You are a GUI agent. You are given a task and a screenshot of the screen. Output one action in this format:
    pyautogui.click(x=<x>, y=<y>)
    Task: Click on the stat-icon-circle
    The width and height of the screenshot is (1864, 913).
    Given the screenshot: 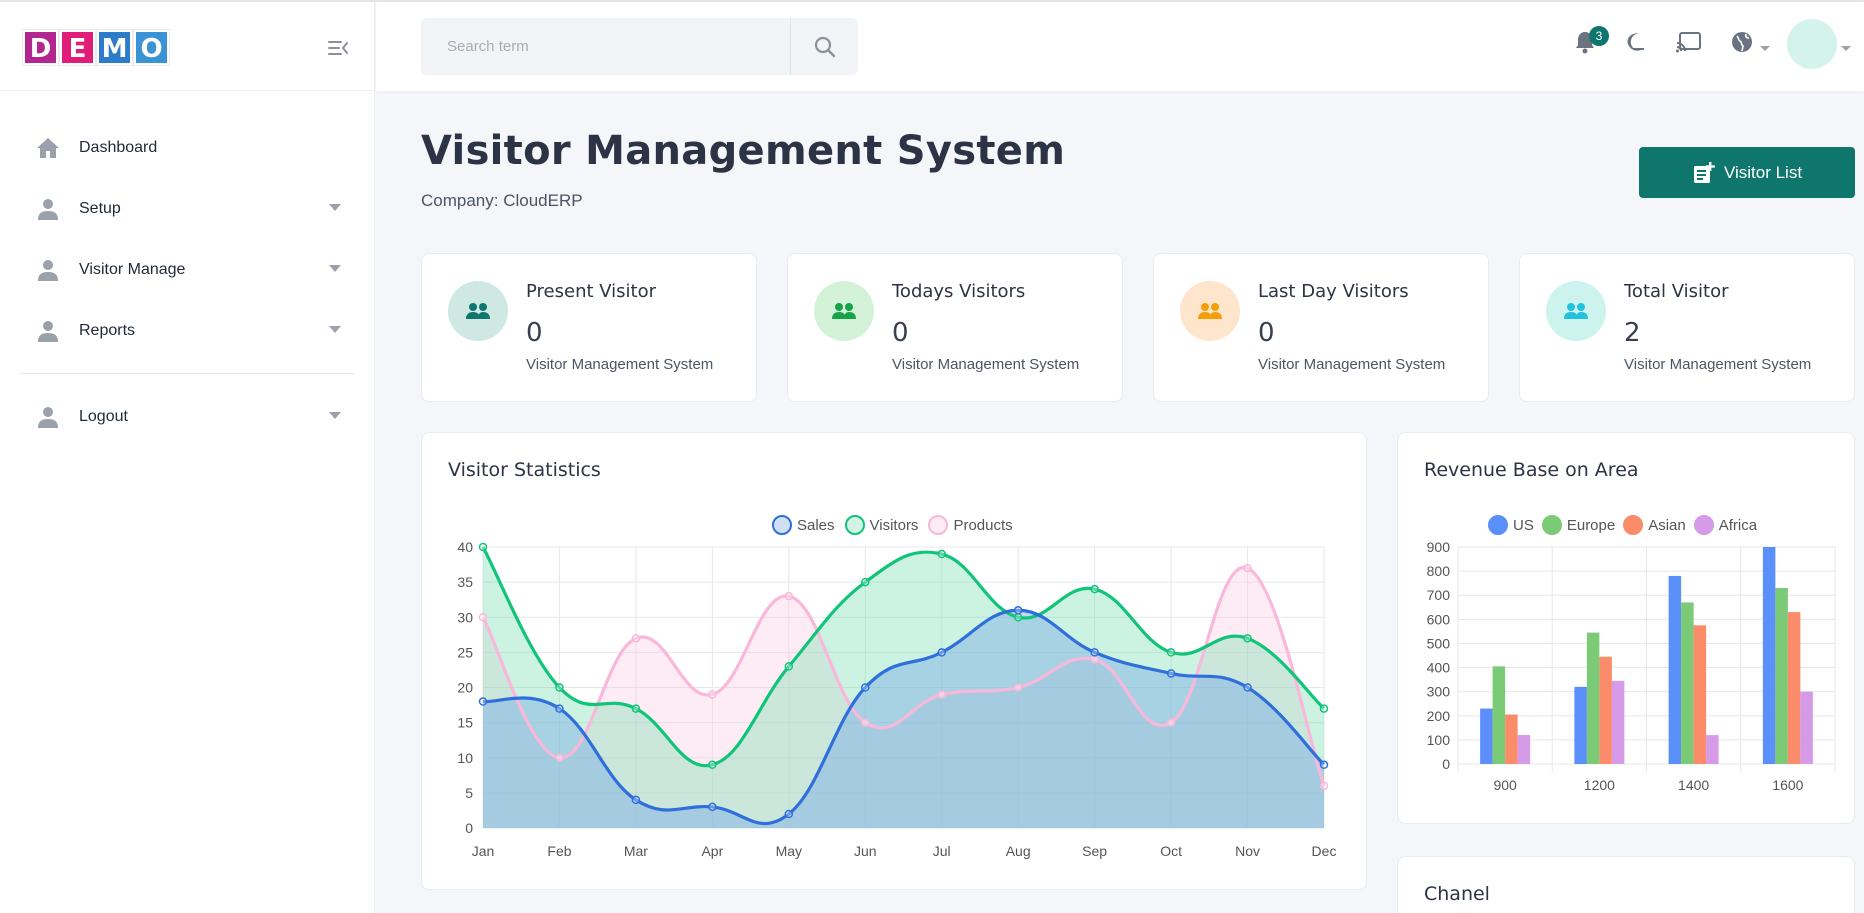 What is the action you would take?
    pyautogui.click(x=478, y=311)
    